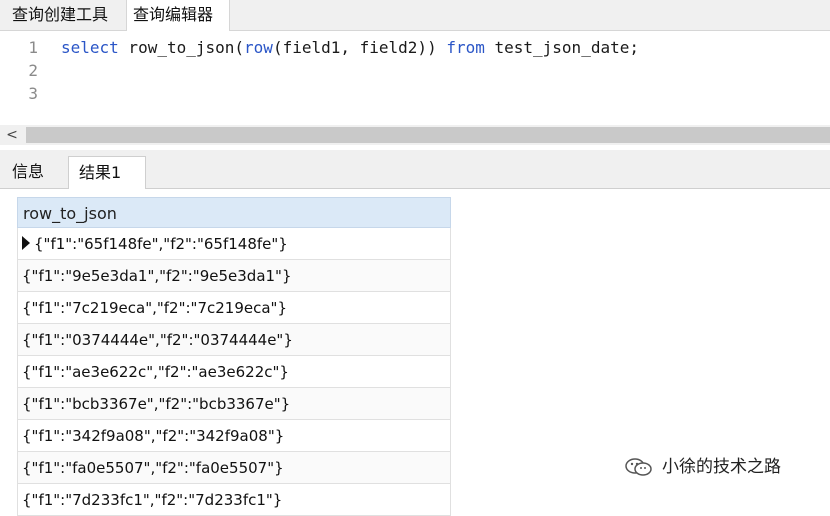 Image resolution: width=830 pixels, height=516 pixels. I want to click on editor-tab-bar: 查询创建工具 查询编辑器, so click(415, 15).